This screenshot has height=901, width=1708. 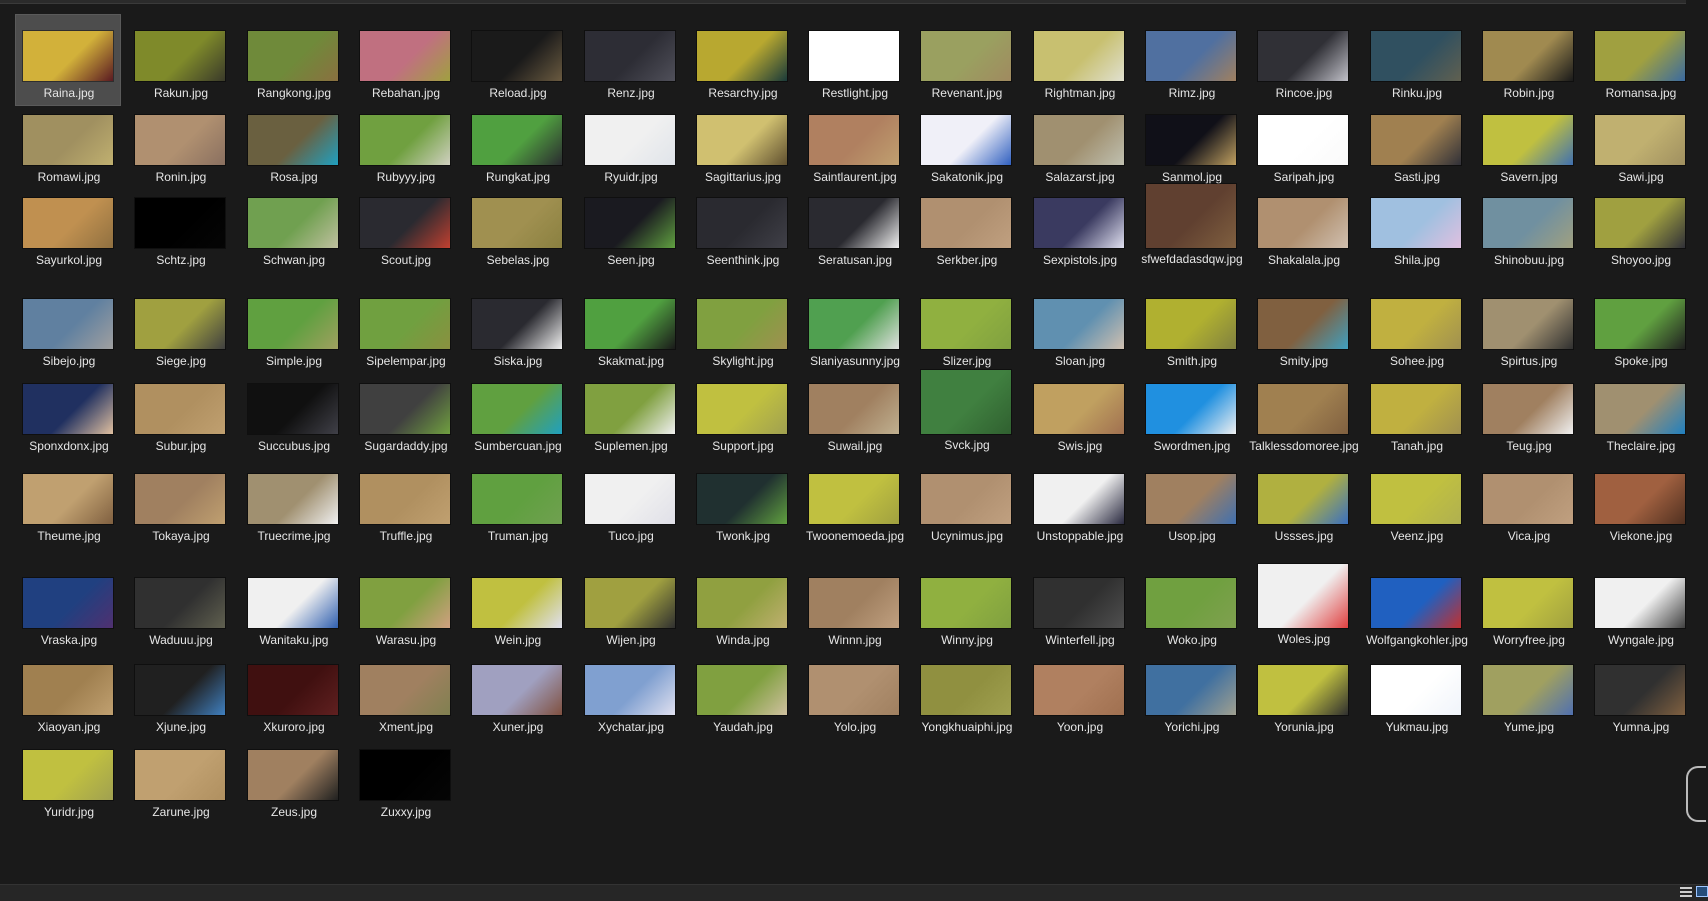 What do you see at coordinates (517, 141) in the screenshot?
I see `file-item: Rungkat.jpg` at bounding box center [517, 141].